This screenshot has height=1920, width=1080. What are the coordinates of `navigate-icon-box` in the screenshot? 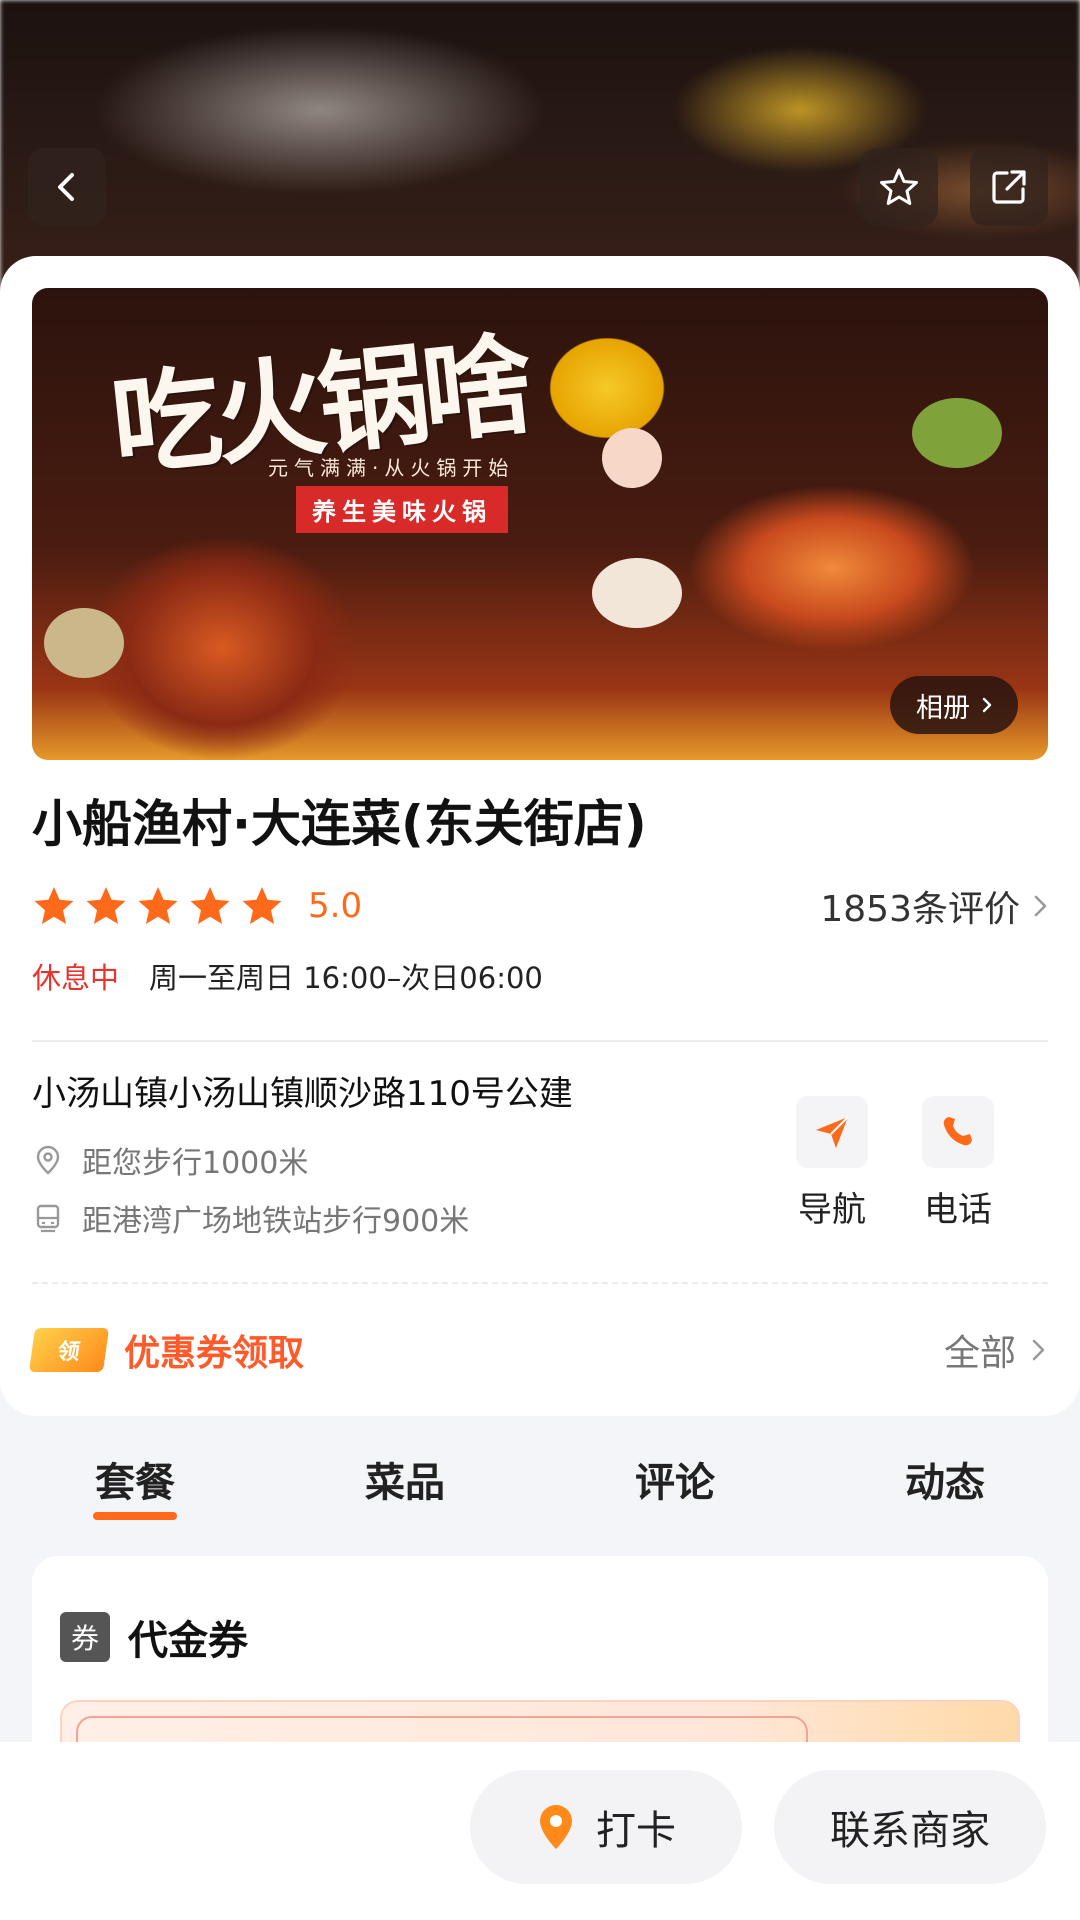 It's located at (832, 1132).